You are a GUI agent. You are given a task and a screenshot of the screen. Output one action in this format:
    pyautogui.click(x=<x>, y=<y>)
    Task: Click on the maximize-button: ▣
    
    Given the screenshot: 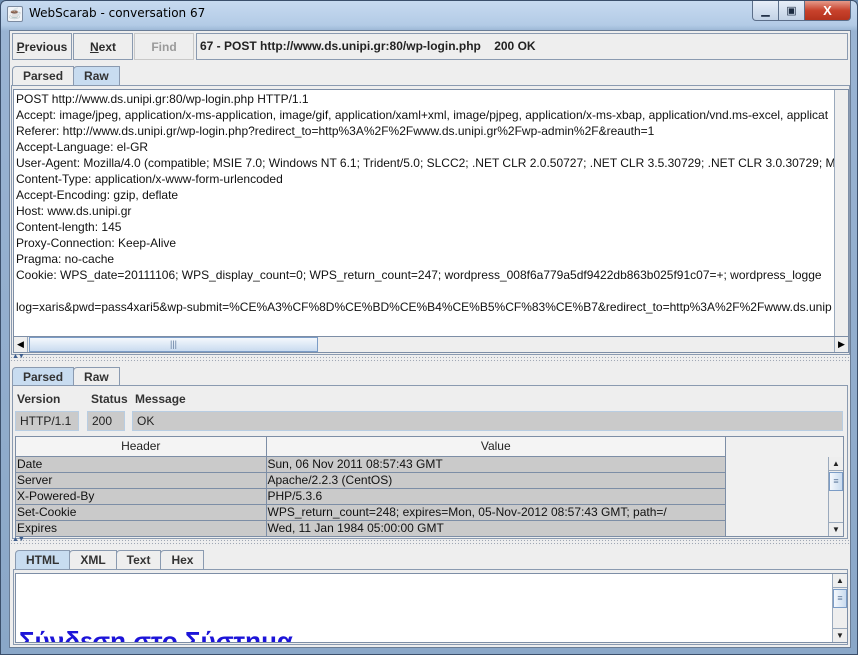 What is the action you would take?
    pyautogui.click(x=792, y=11)
    